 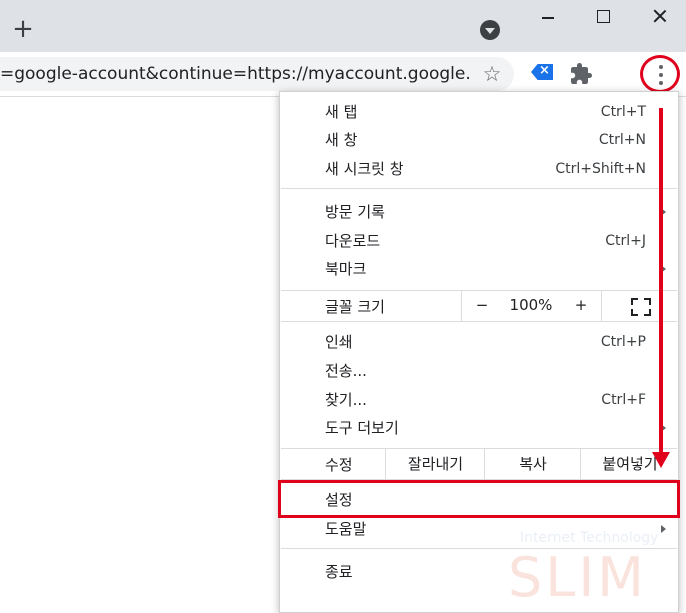 What do you see at coordinates (603, 17) in the screenshot?
I see `maximize-button` at bounding box center [603, 17].